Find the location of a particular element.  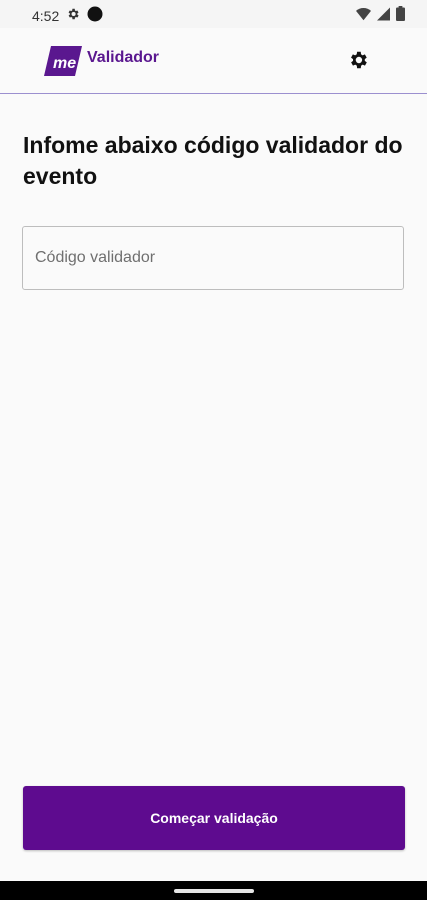

code-field is located at coordinates (213, 258).